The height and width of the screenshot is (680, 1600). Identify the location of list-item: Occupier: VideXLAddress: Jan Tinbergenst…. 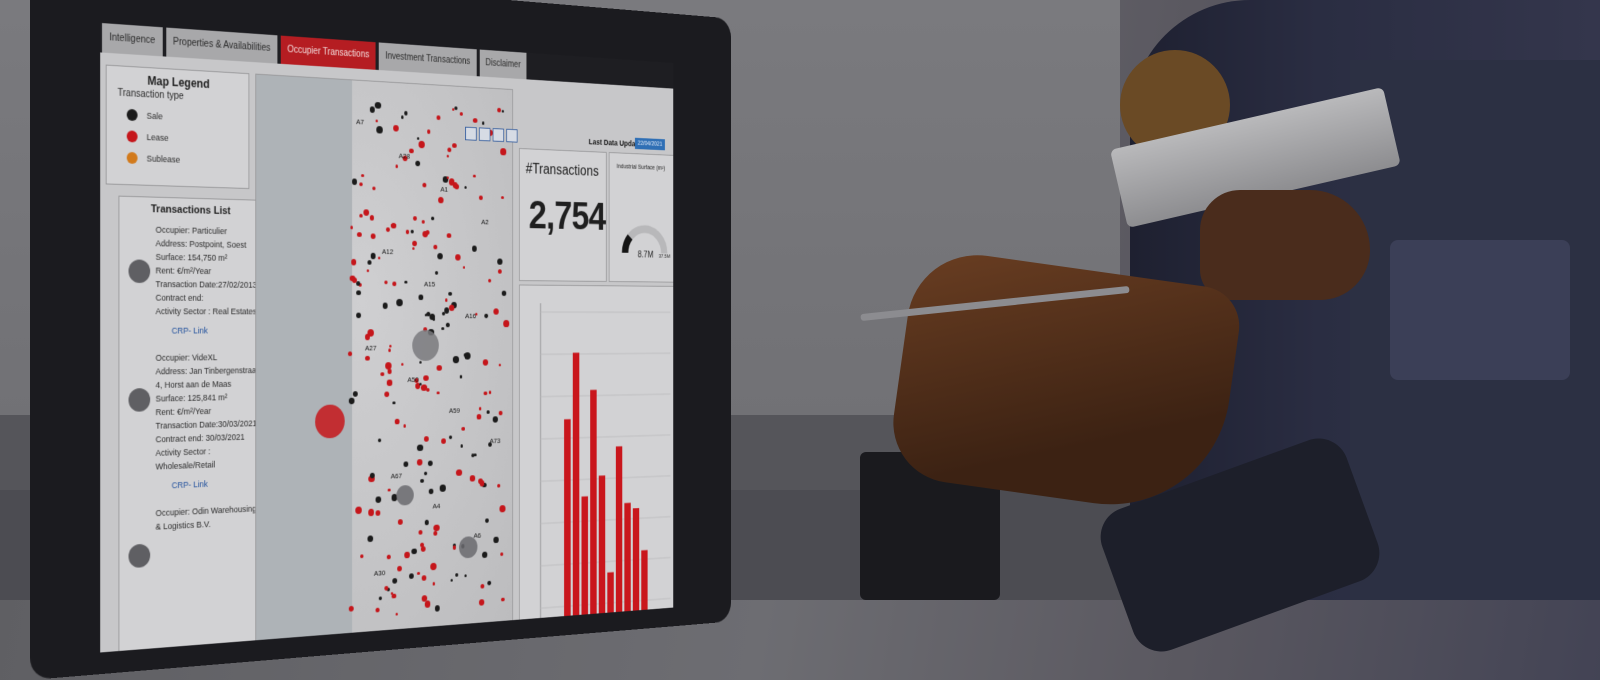
(189, 427).